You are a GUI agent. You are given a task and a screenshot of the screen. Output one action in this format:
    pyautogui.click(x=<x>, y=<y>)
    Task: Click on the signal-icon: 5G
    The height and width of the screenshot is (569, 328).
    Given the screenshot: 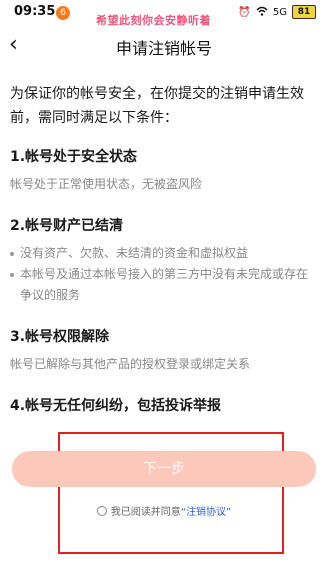 What is the action you would take?
    pyautogui.click(x=279, y=12)
    